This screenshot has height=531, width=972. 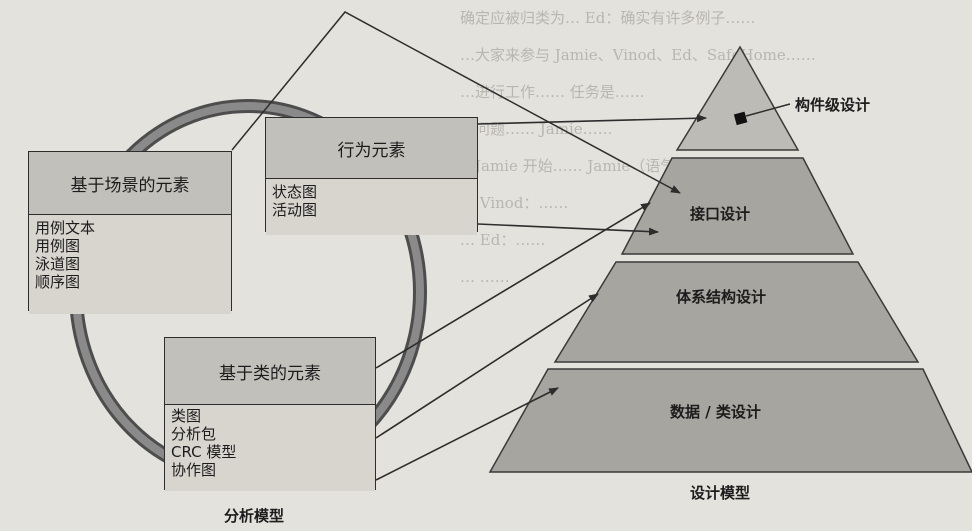 I want to click on pyramid-layer-architecture, so click(x=736, y=312).